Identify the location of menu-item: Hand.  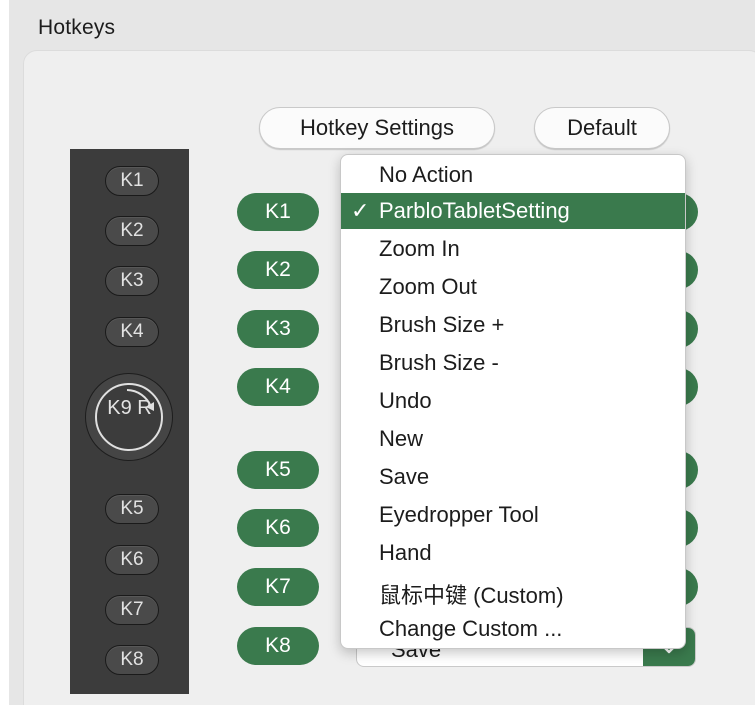
(513, 553).